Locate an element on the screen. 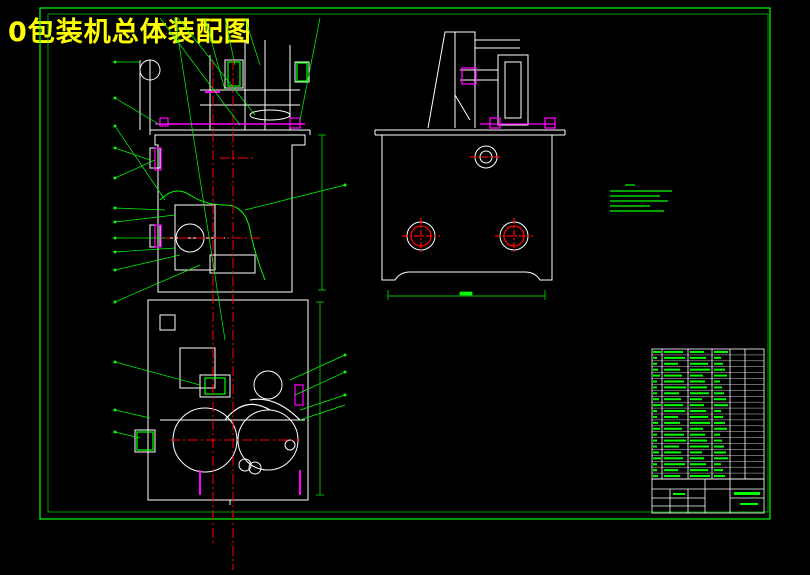 The image size is (810, 575). parts-list-rows is located at coordinates (708, 414).